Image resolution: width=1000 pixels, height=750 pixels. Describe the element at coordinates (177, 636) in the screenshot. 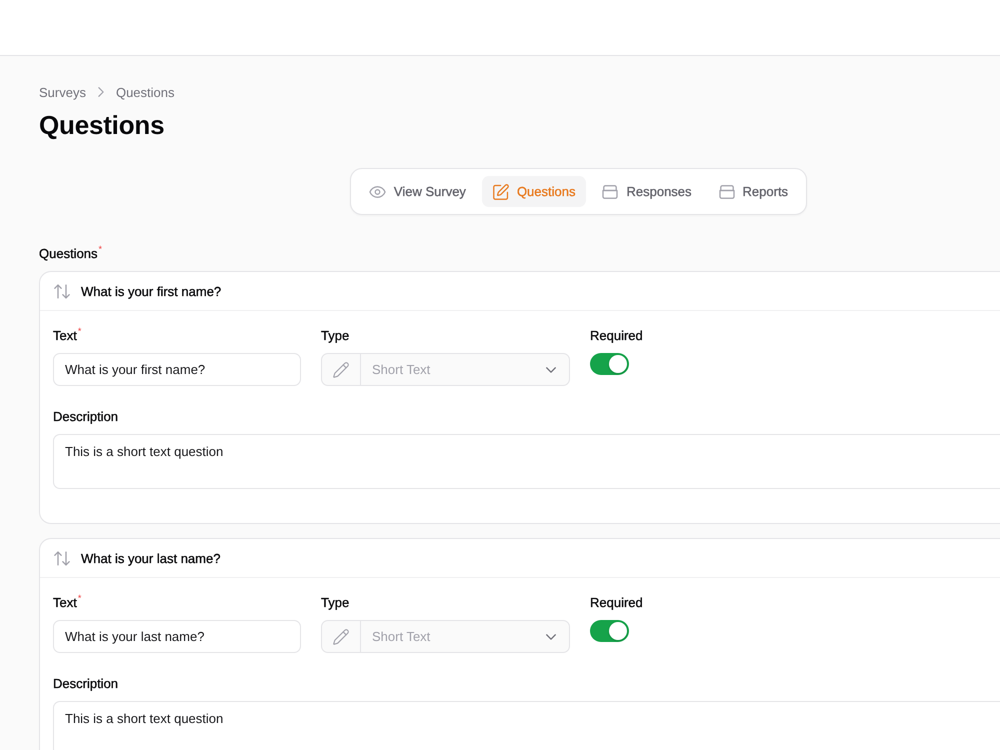

I see `text-input: What is your last name?` at that location.